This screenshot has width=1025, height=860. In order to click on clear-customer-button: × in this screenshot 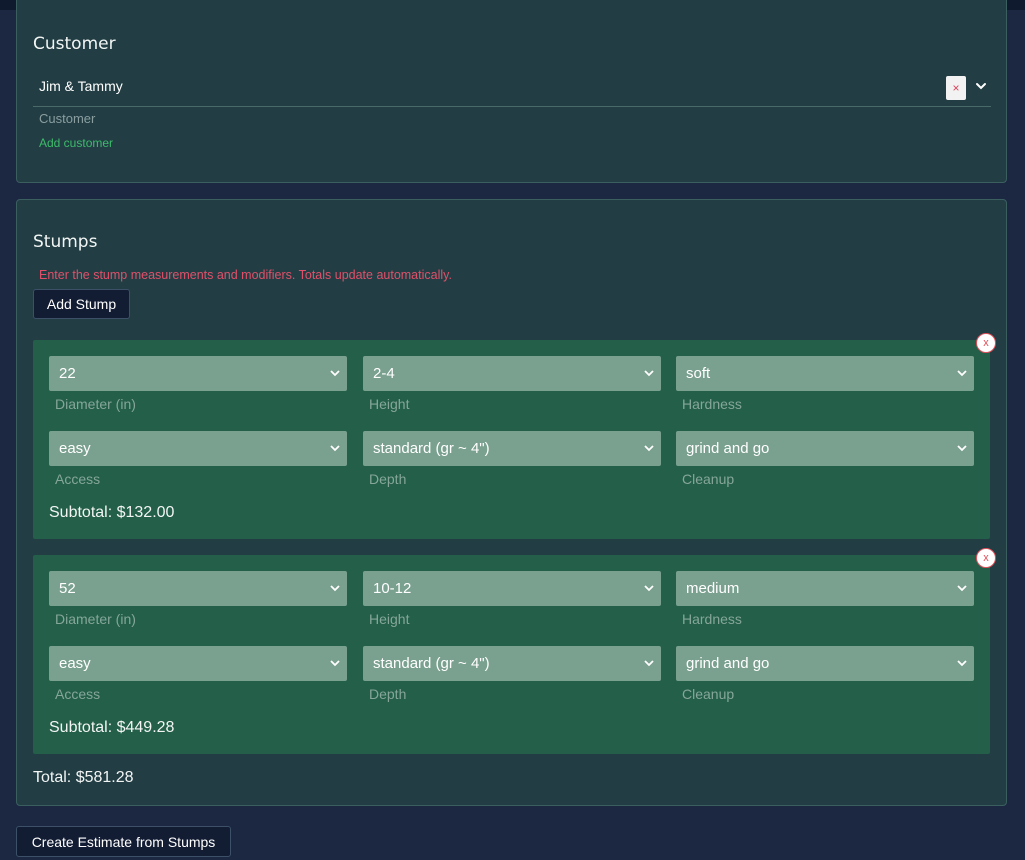, I will do `click(956, 88)`.